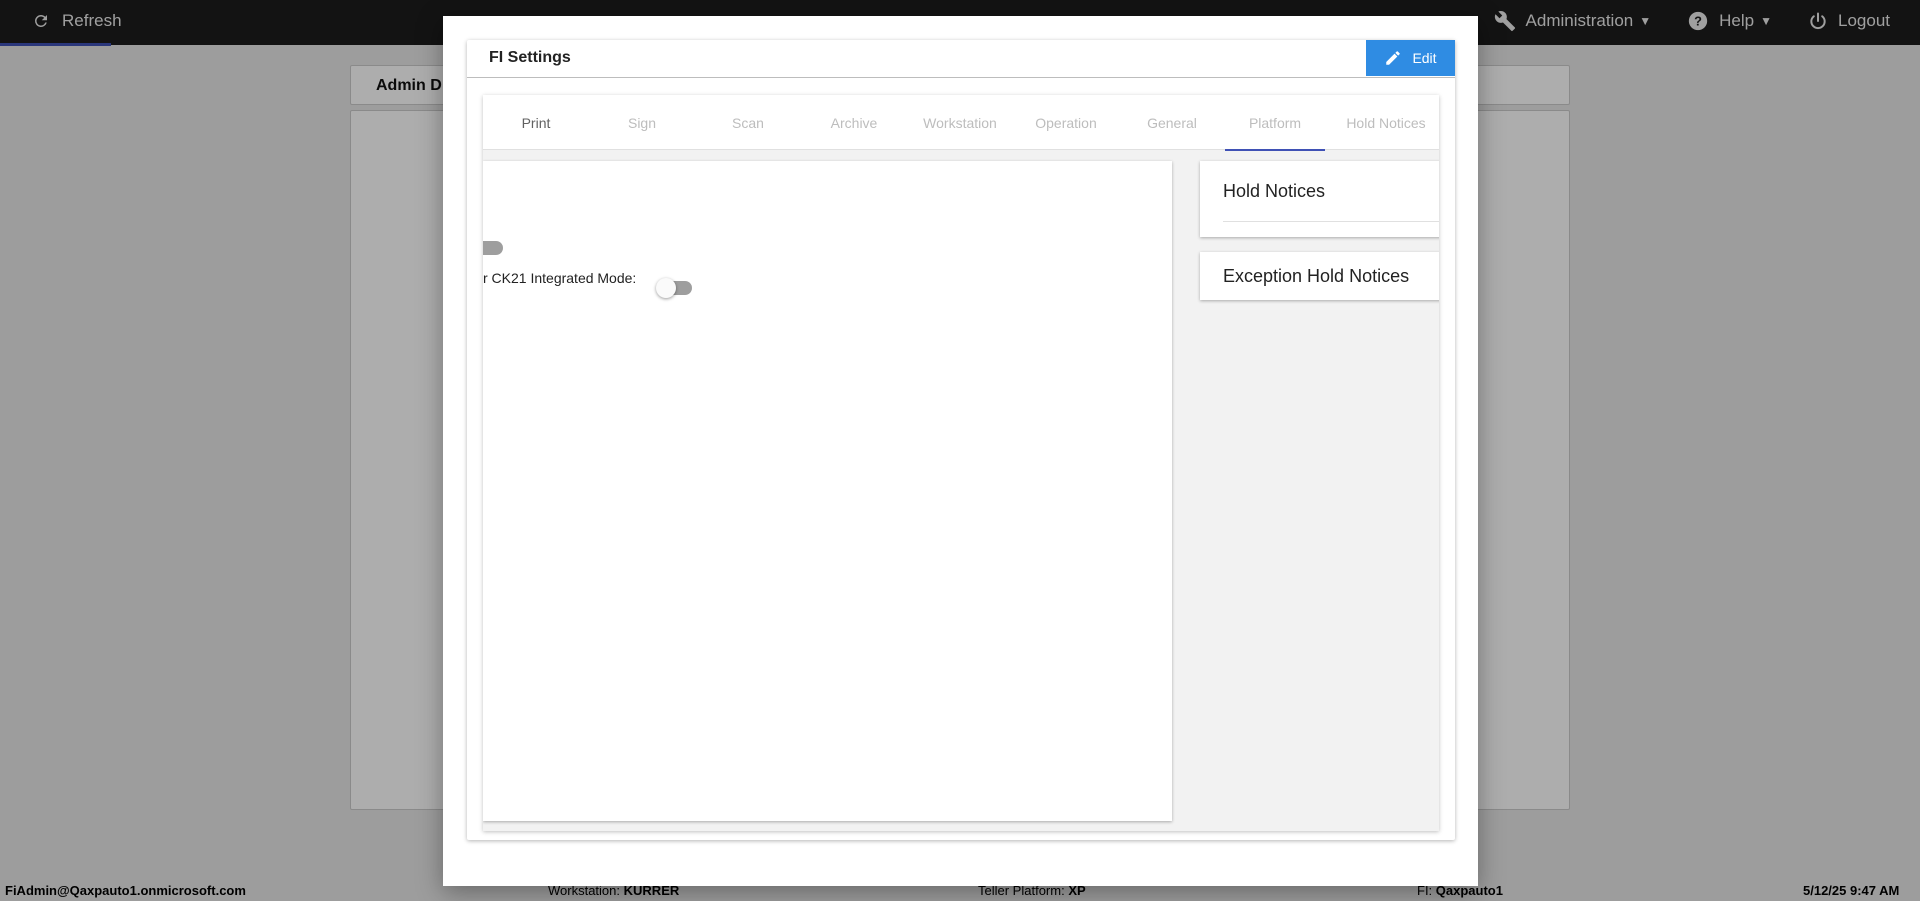 This screenshot has height=901, width=1920. Describe the element at coordinates (1066, 122) in the screenshot. I see `tab-operation: Operation` at that location.